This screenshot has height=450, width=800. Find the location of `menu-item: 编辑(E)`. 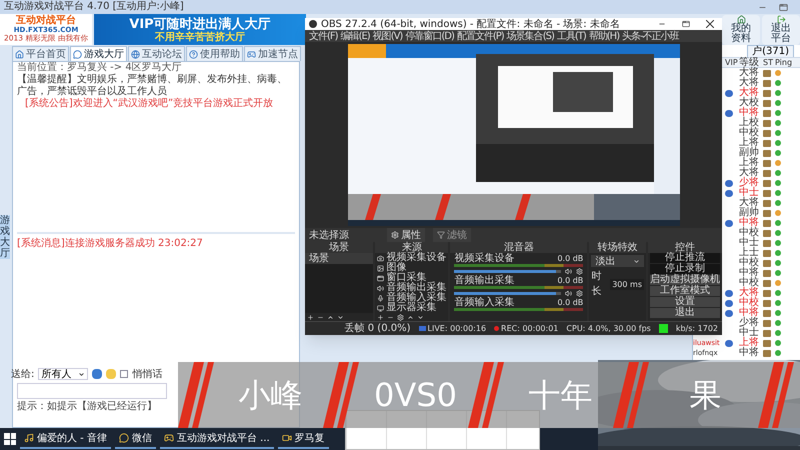

menu-item: 编辑(E) is located at coordinates (355, 36).